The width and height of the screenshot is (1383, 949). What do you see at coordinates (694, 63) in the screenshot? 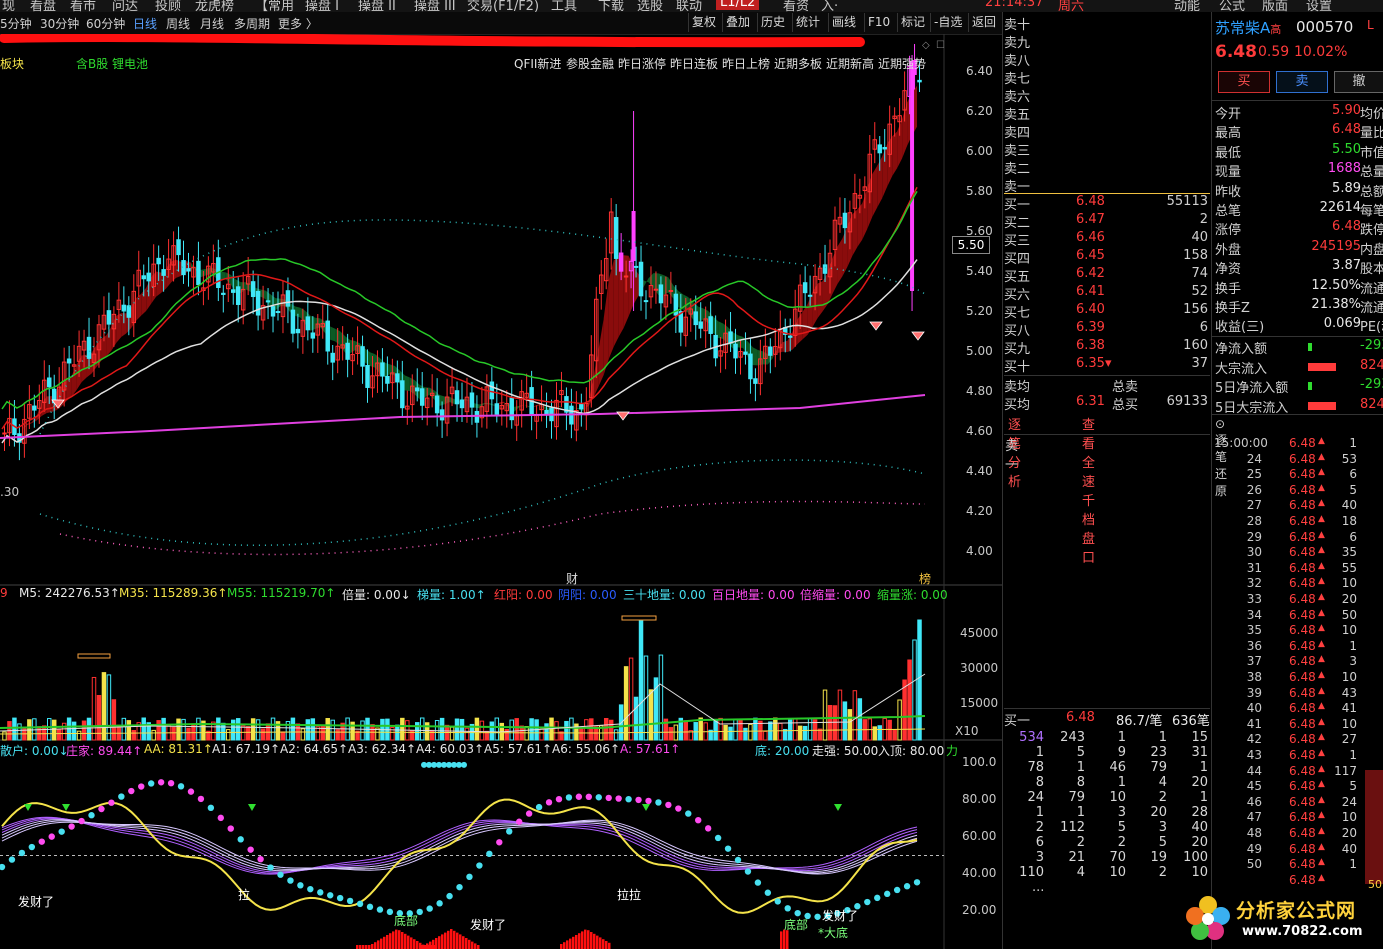
I see `concept-tag: 昨日连板` at bounding box center [694, 63].